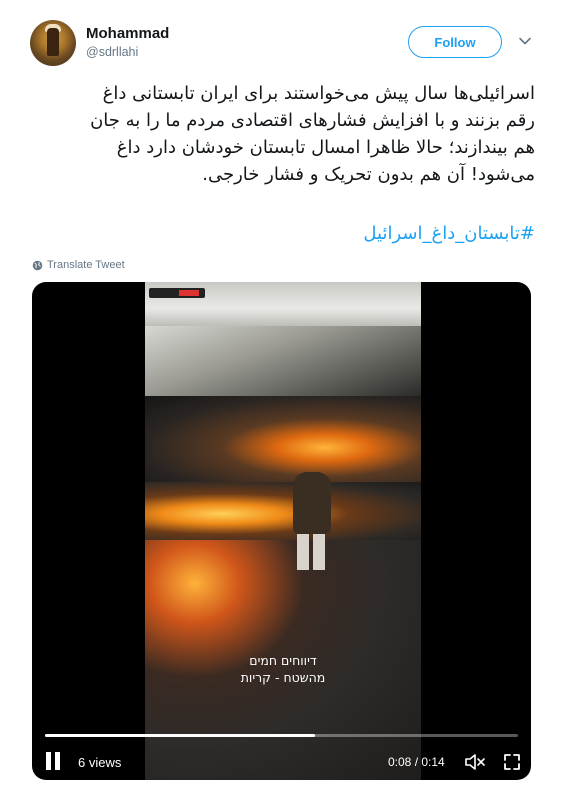  Describe the element at coordinates (127, 33) in the screenshot. I see `user-name: Mohammad` at that location.